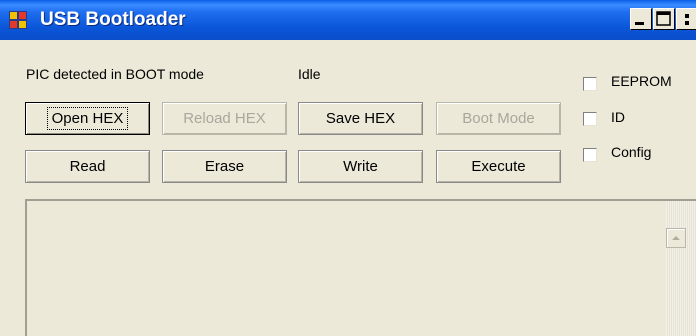 This screenshot has width=696, height=336. What do you see at coordinates (87, 166) in the screenshot?
I see `read-button: Read` at bounding box center [87, 166].